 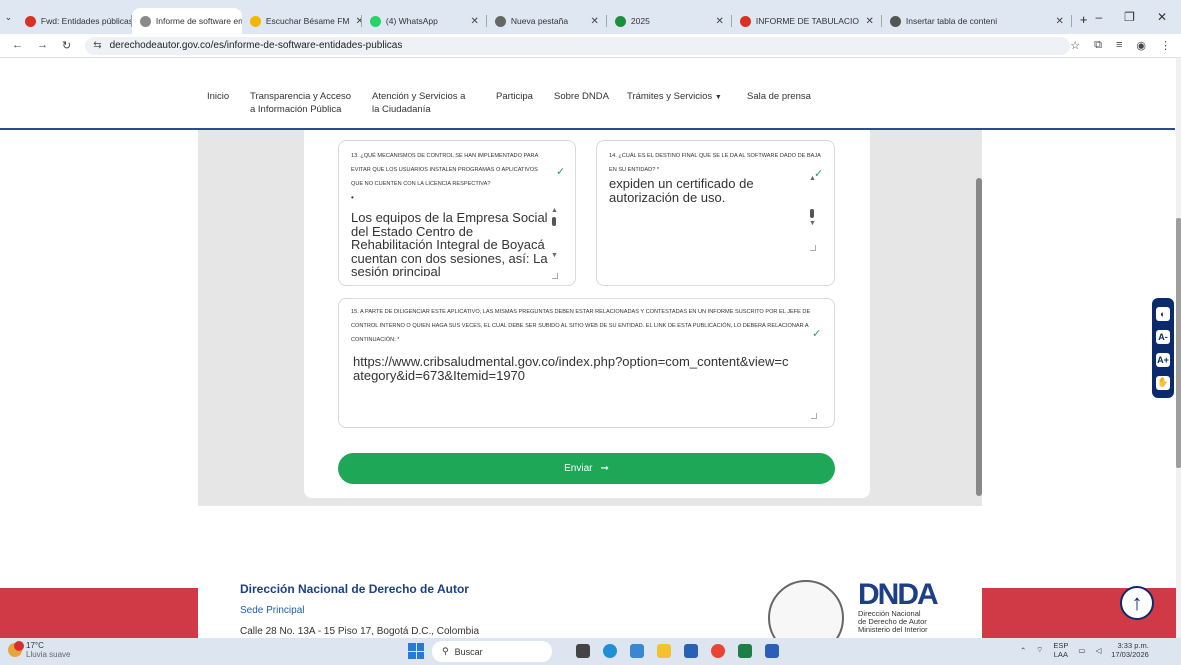 I want to click on sign-language-icon: ✋, so click(x=1163, y=382).